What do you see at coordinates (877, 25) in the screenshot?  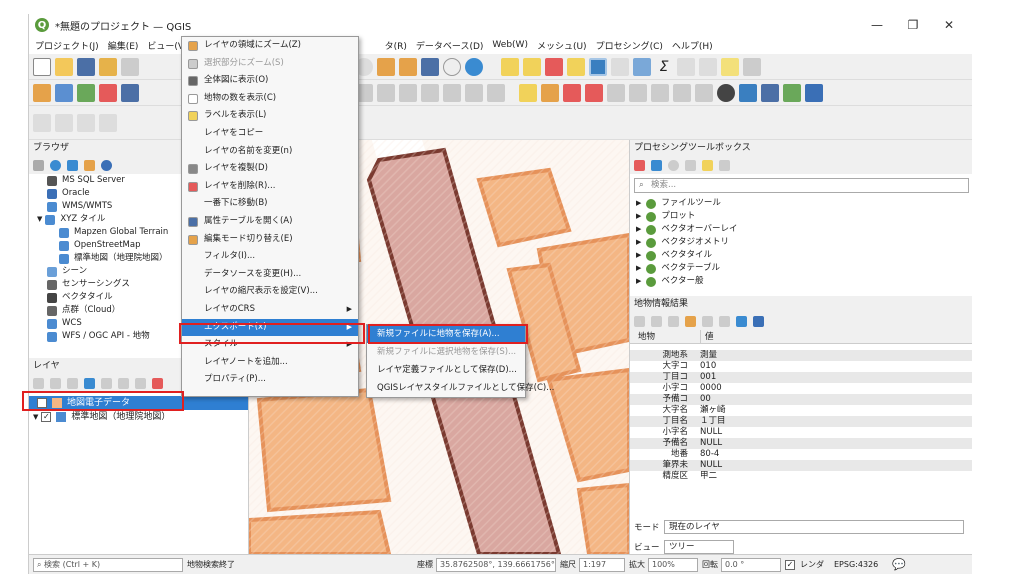 I see `minimize-button: —` at bounding box center [877, 25].